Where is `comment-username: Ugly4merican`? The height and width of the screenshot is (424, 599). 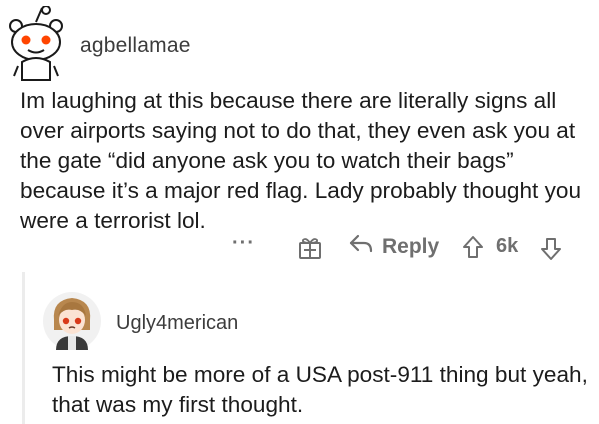
comment-username: Ugly4merican is located at coordinates (177, 323).